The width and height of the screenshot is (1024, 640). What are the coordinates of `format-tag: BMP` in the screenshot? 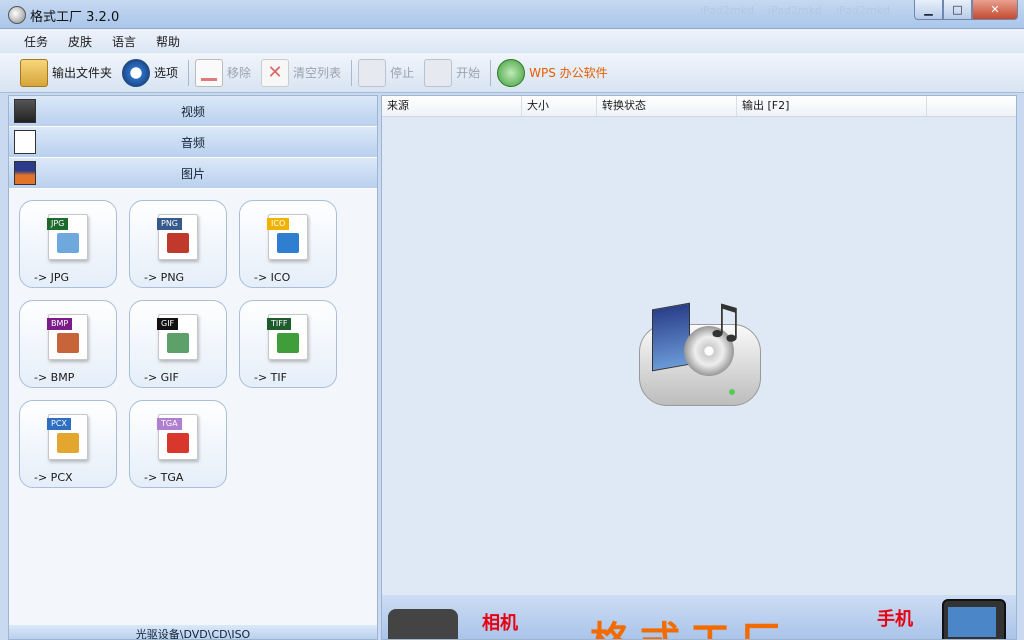 It's located at (60, 324).